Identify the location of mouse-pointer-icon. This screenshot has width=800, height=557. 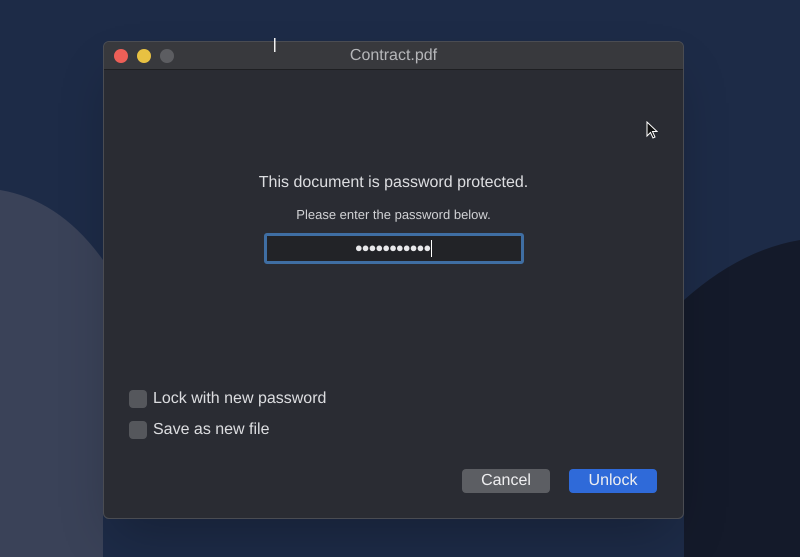
(652, 130).